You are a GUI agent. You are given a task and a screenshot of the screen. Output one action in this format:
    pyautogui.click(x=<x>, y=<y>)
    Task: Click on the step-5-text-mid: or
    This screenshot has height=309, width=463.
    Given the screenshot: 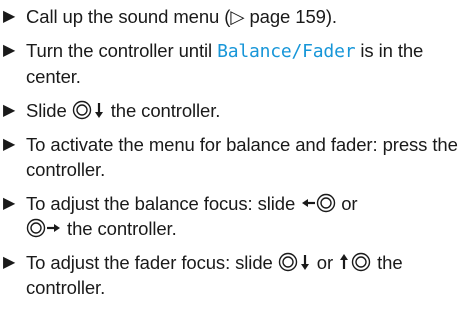 What is the action you would take?
    pyautogui.click(x=347, y=203)
    